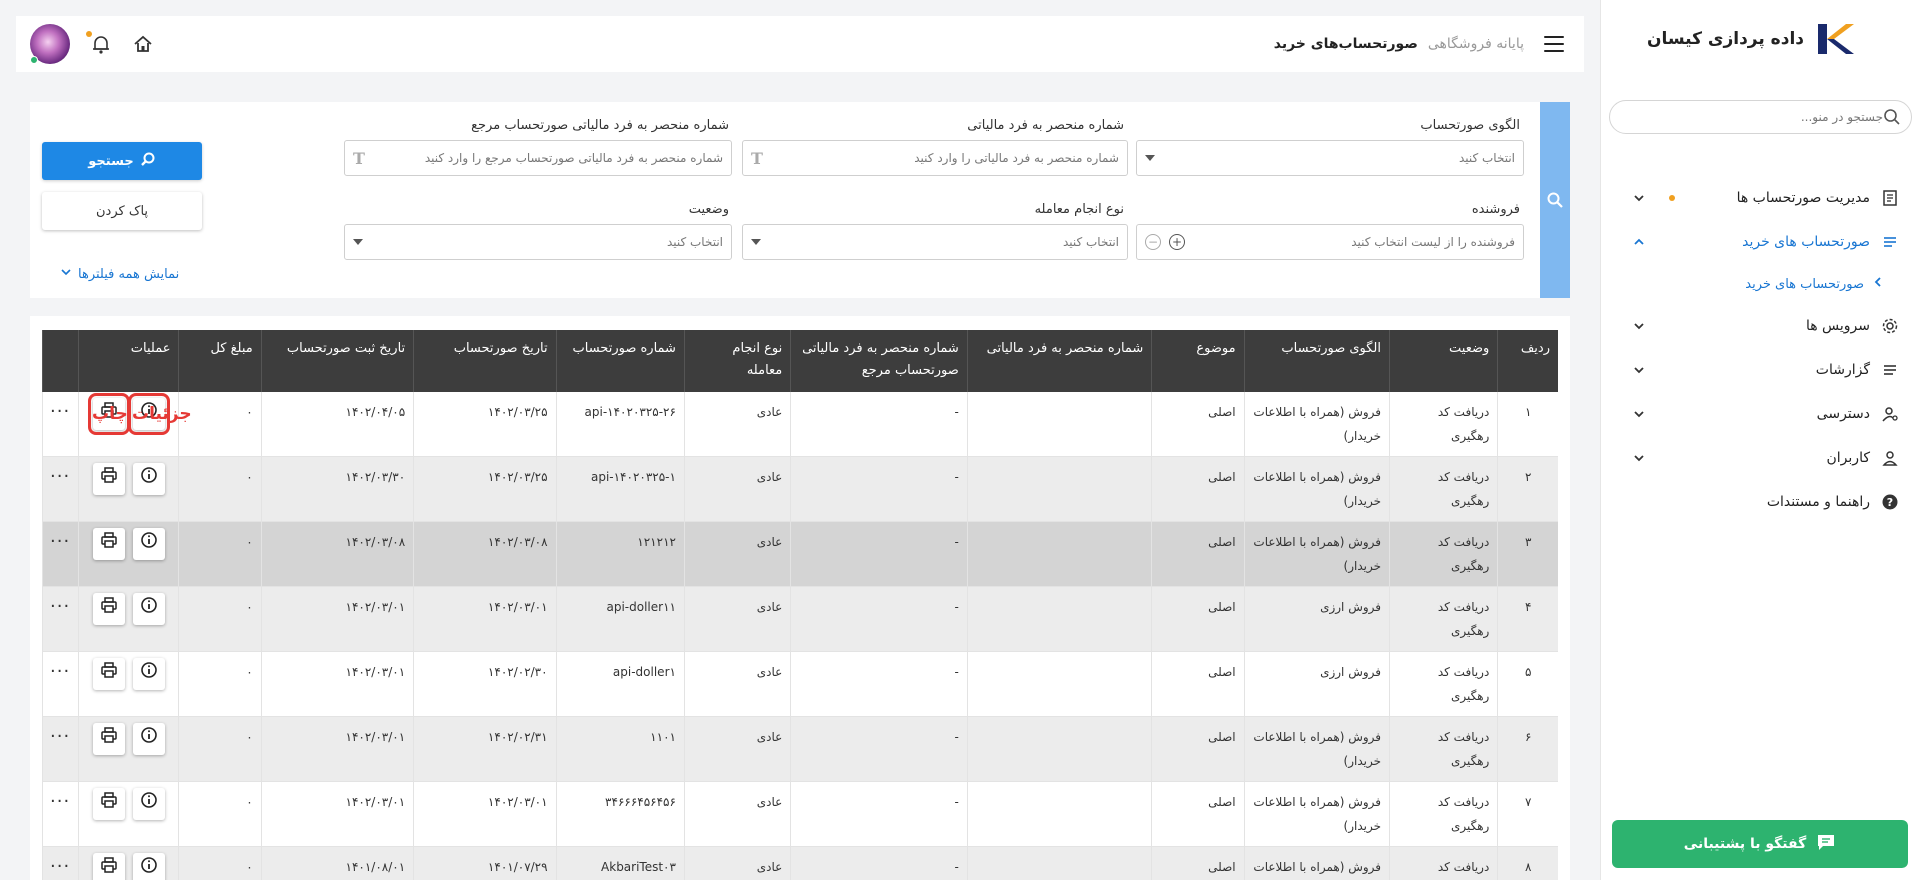 This screenshot has width=1920, height=880. I want to click on pattern-select: انتخاب کنید, so click(1330, 158).